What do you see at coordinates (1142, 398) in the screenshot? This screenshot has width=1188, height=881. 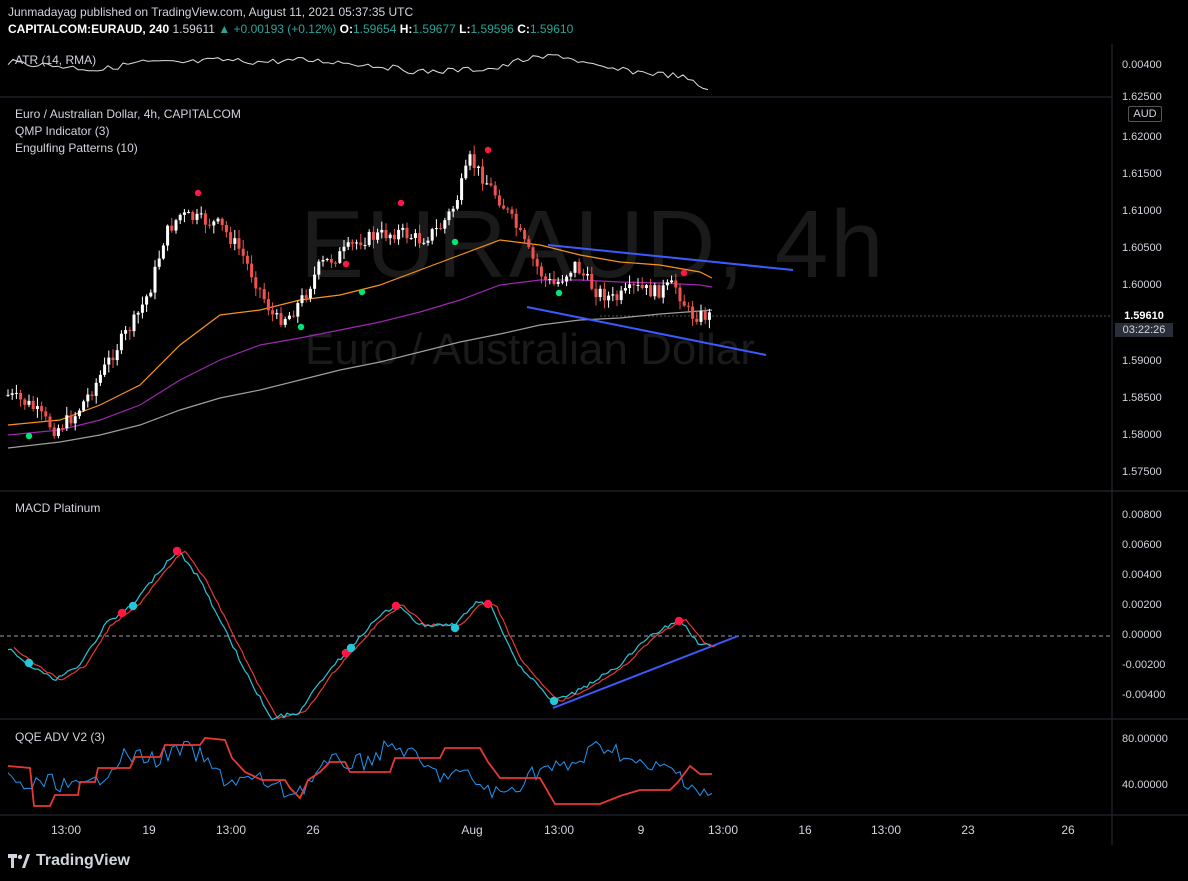 I see `price-tick: 1.58500` at bounding box center [1142, 398].